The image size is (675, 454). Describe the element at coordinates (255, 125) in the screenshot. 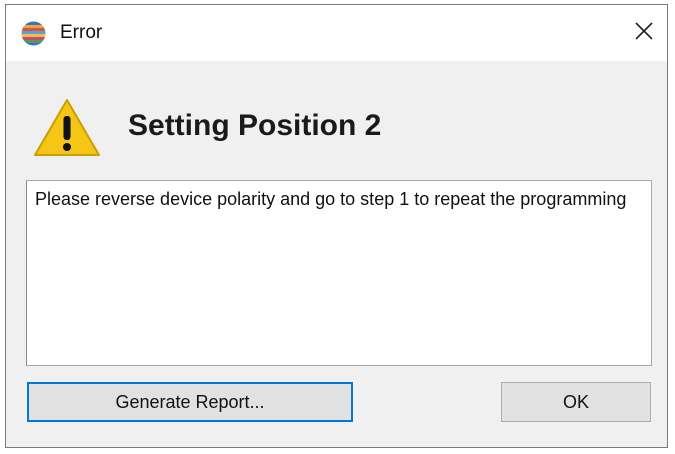

I see `dialog-heading: Setting Position 2` at that location.